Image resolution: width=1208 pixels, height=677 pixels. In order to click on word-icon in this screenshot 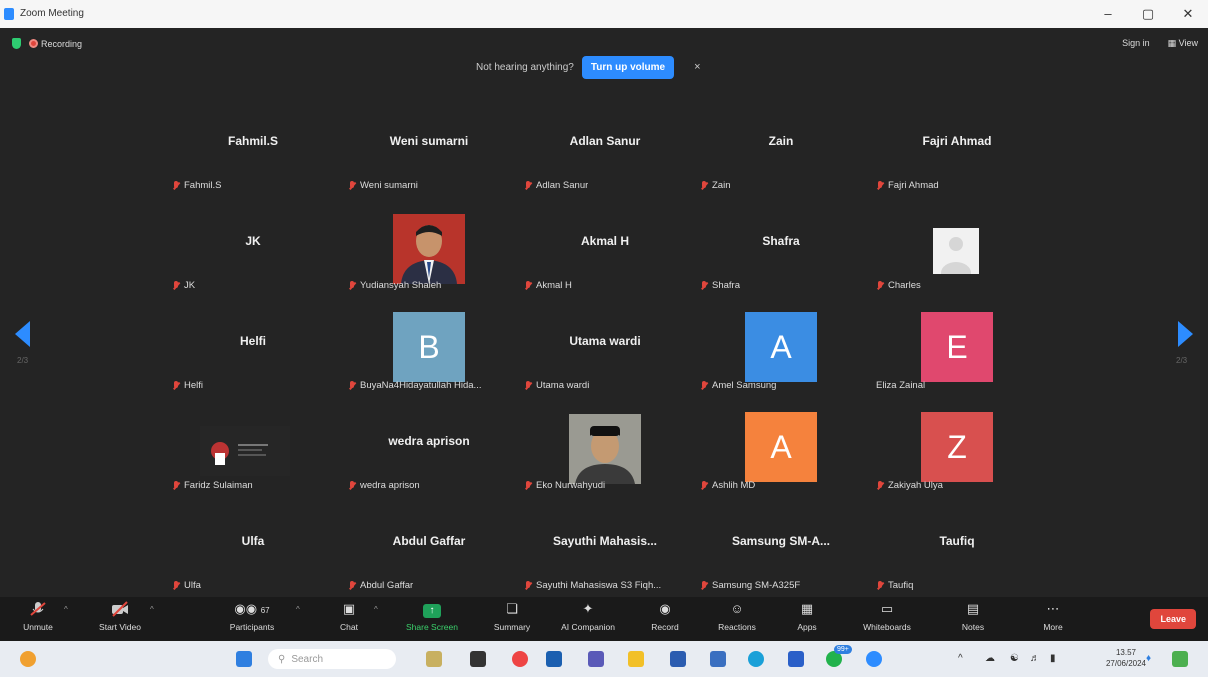, I will do `click(678, 659)`.